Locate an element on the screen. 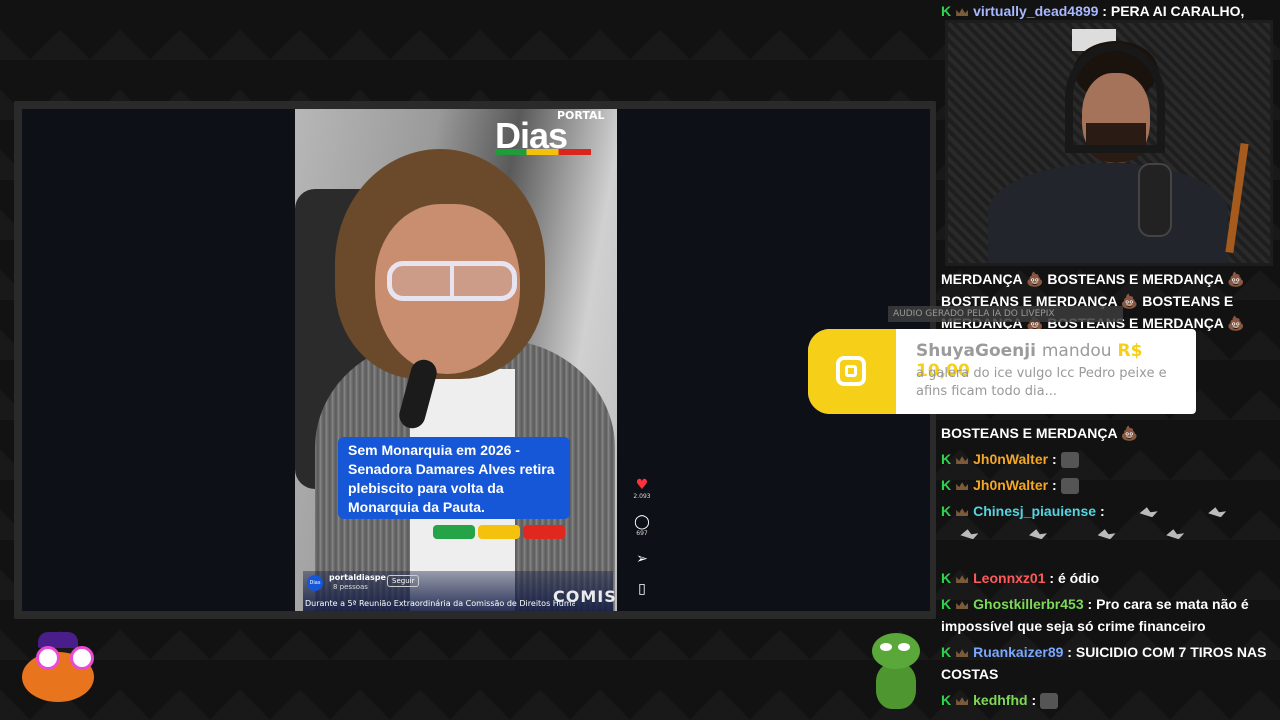 This screenshot has width=1280, height=720. alert-icon-box is located at coordinates (852, 371).